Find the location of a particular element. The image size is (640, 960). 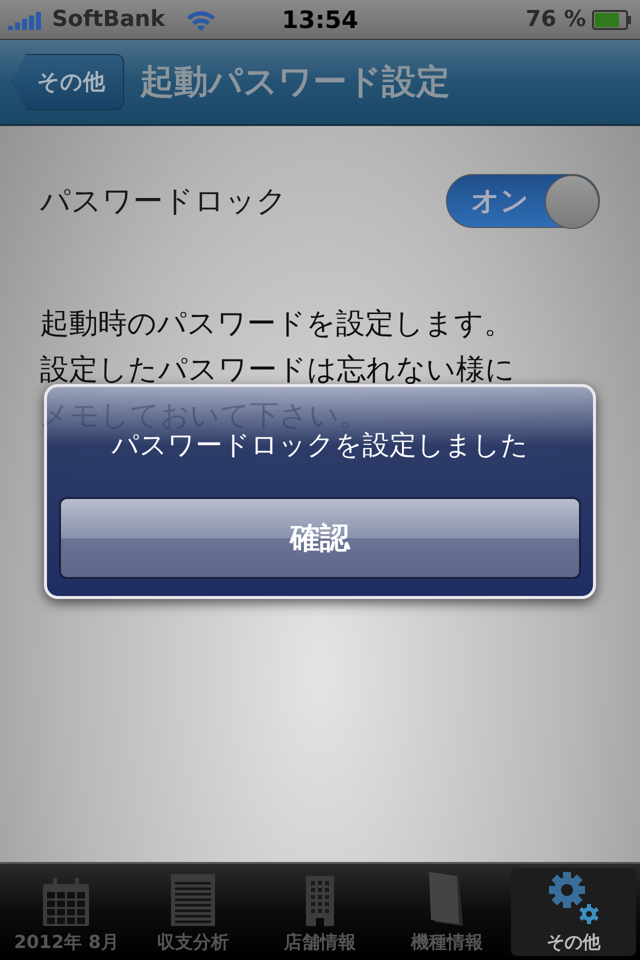

tab-item: 店舗情報 is located at coordinates (320, 912).